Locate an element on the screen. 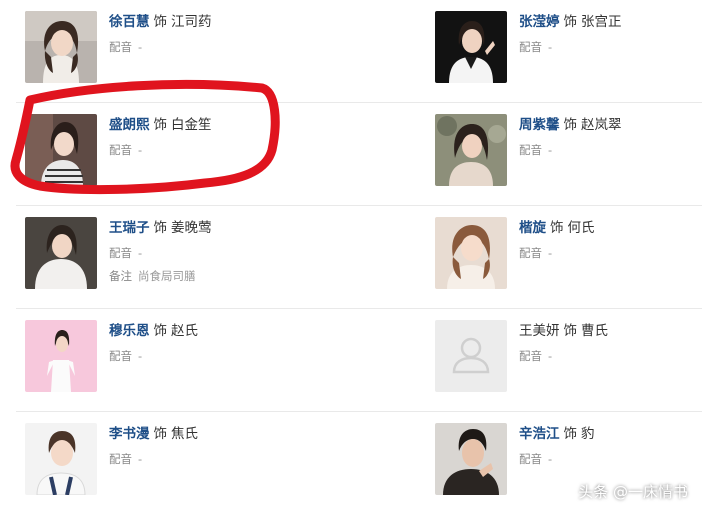 The width and height of the screenshot is (702, 515). cast-card: 王美妍饰曹氏 配音 - is located at coordinates (565, 360).